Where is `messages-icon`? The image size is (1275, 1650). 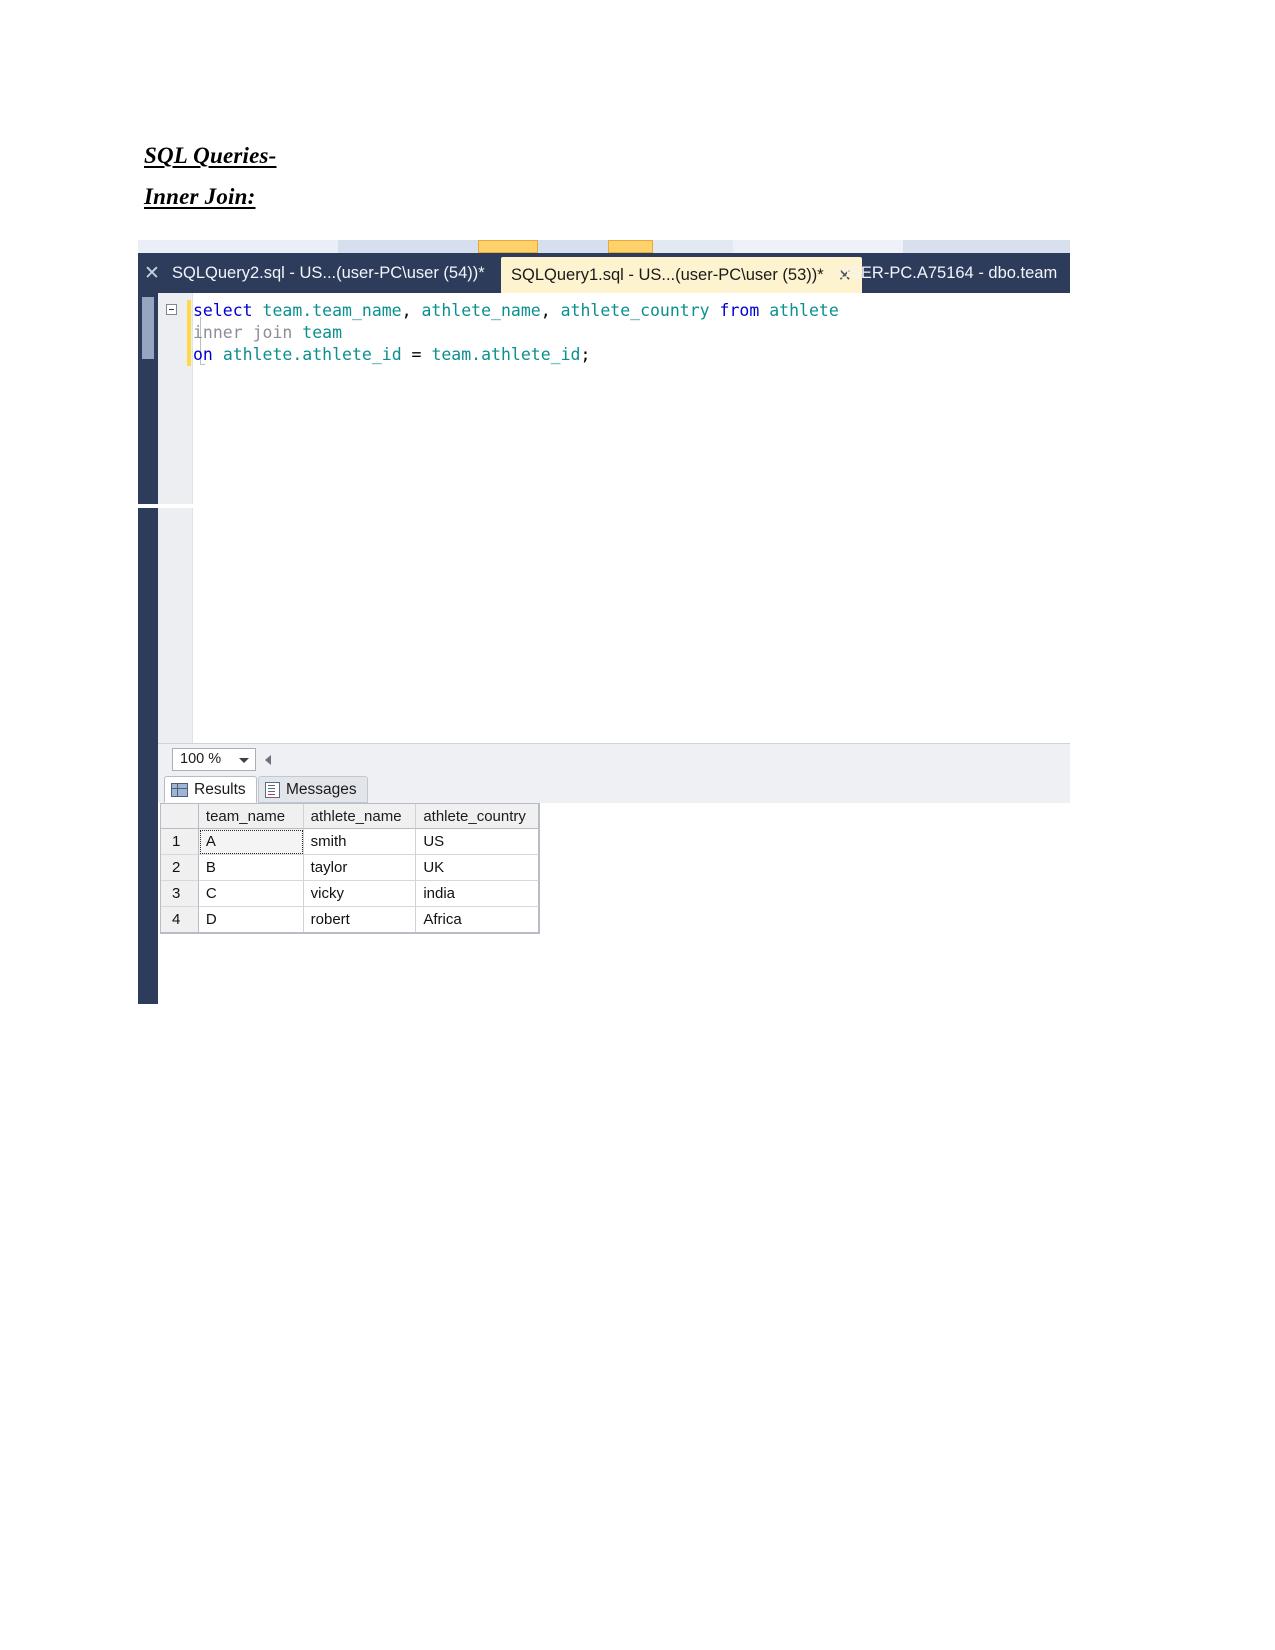 messages-icon is located at coordinates (272, 789).